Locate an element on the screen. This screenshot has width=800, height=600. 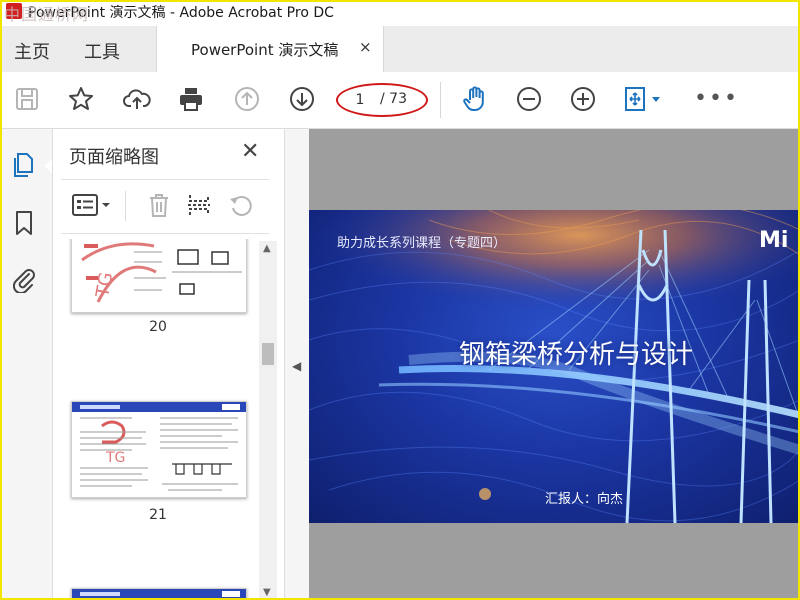
page-up-icon is located at coordinates (247, 99).